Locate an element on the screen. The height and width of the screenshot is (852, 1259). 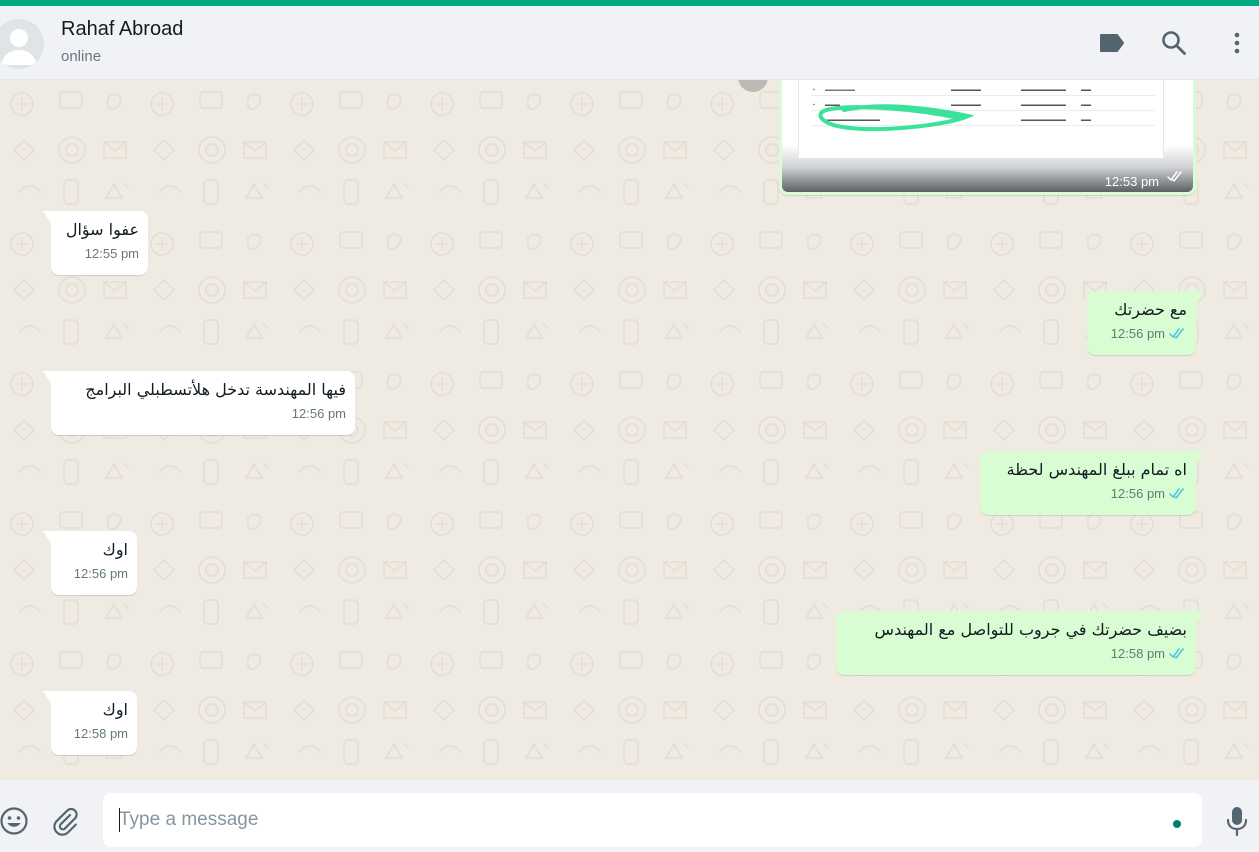
more-options-button is located at coordinates (1237, 43).